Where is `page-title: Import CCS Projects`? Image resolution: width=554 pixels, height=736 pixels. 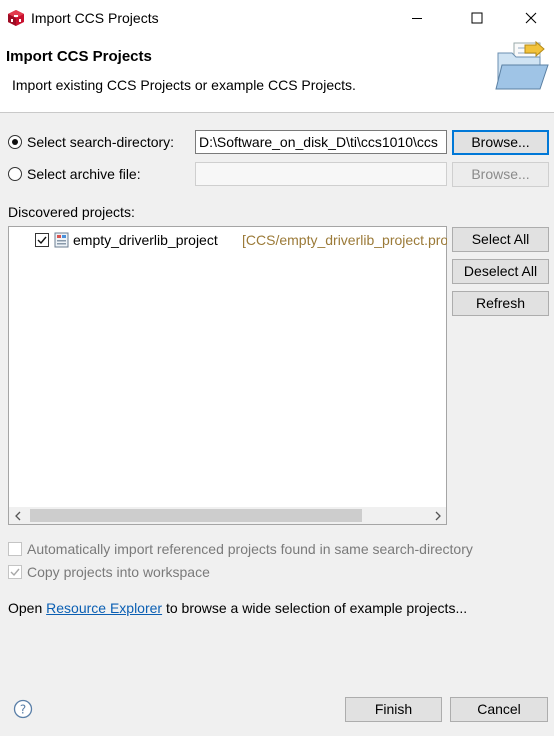 page-title: Import CCS Projects is located at coordinates (79, 56).